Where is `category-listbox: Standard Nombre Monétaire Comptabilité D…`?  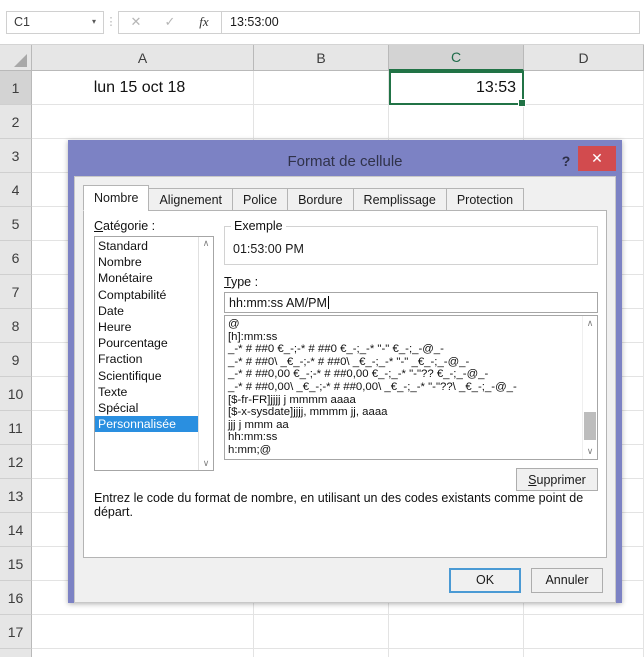 category-listbox: Standard Nombre Monétaire Comptabilité D… is located at coordinates (154, 353).